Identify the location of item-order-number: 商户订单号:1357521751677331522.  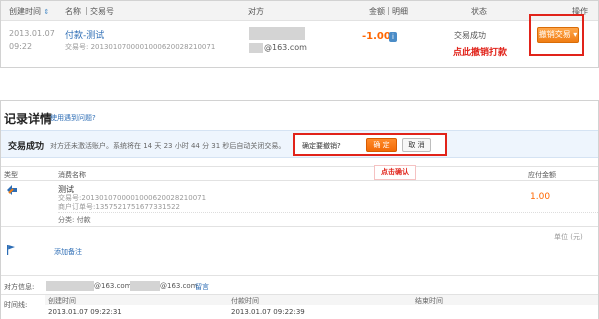
(119, 207).